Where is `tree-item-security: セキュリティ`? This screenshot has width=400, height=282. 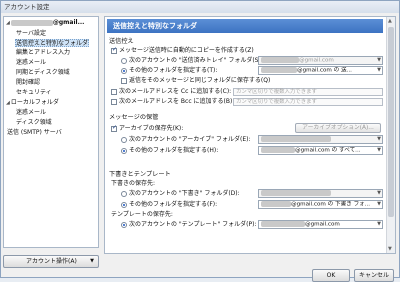
tree-item-security: セキュリティ is located at coordinates (34, 93).